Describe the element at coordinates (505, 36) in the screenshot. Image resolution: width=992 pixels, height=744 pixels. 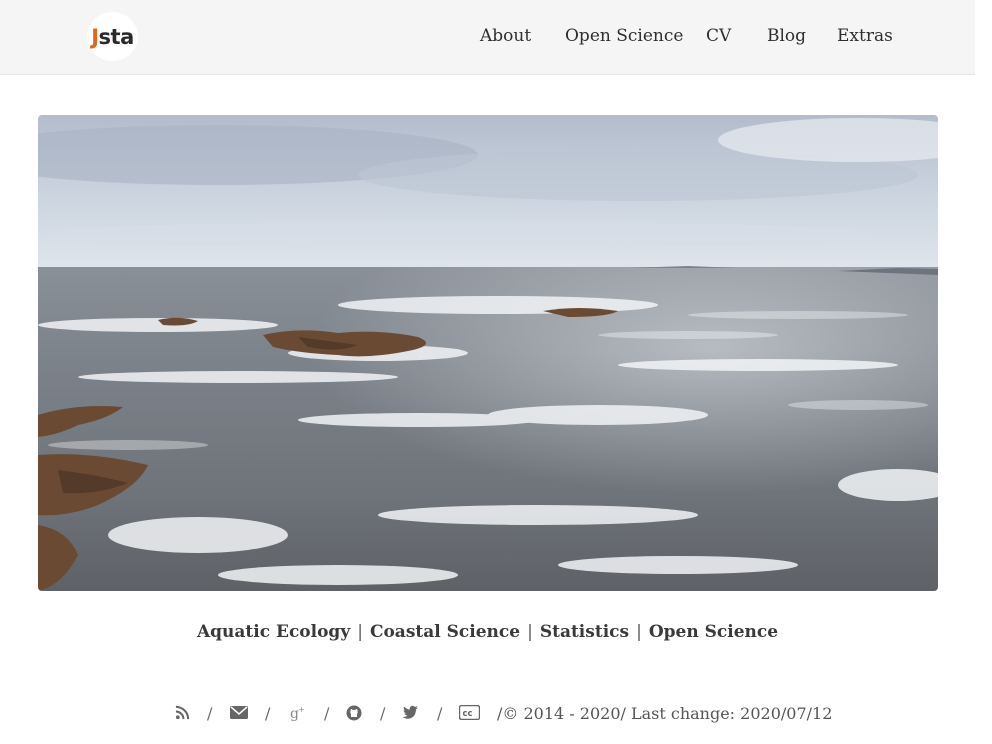
I see `nav-item-about: About` at that location.